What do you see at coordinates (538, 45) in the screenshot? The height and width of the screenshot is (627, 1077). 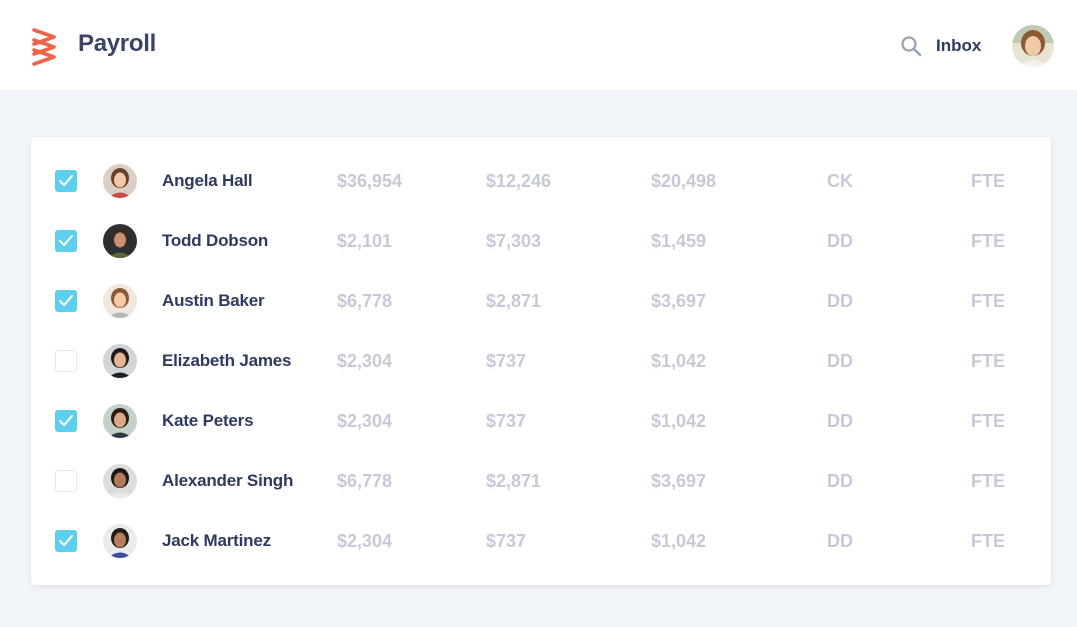 I see `top-bar: Payroll Inbox` at bounding box center [538, 45].